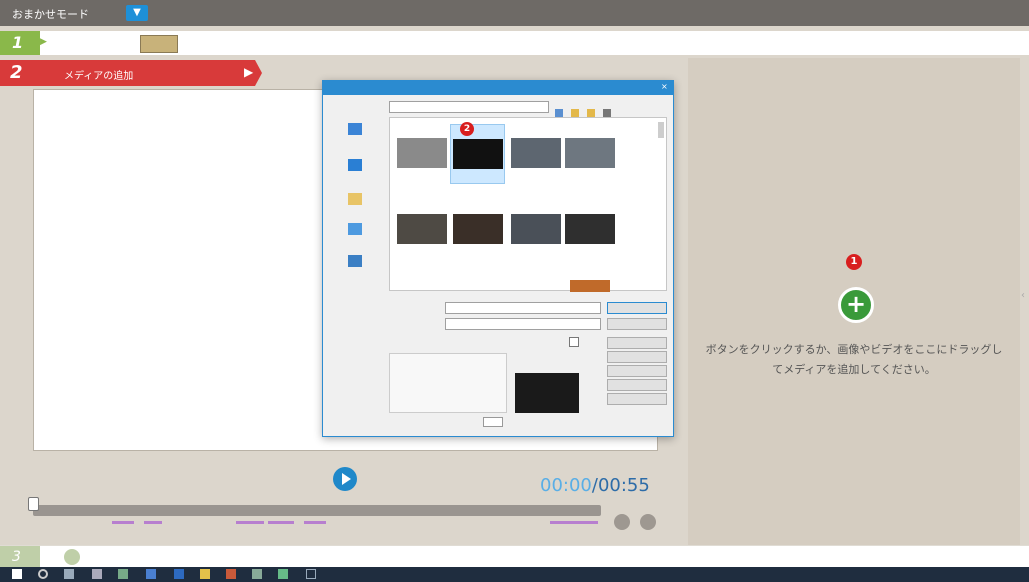 This screenshot has width=1029, height=582. Describe the element at coordinates (17, 574) in the screenshot. I see `start-icon` at that location.